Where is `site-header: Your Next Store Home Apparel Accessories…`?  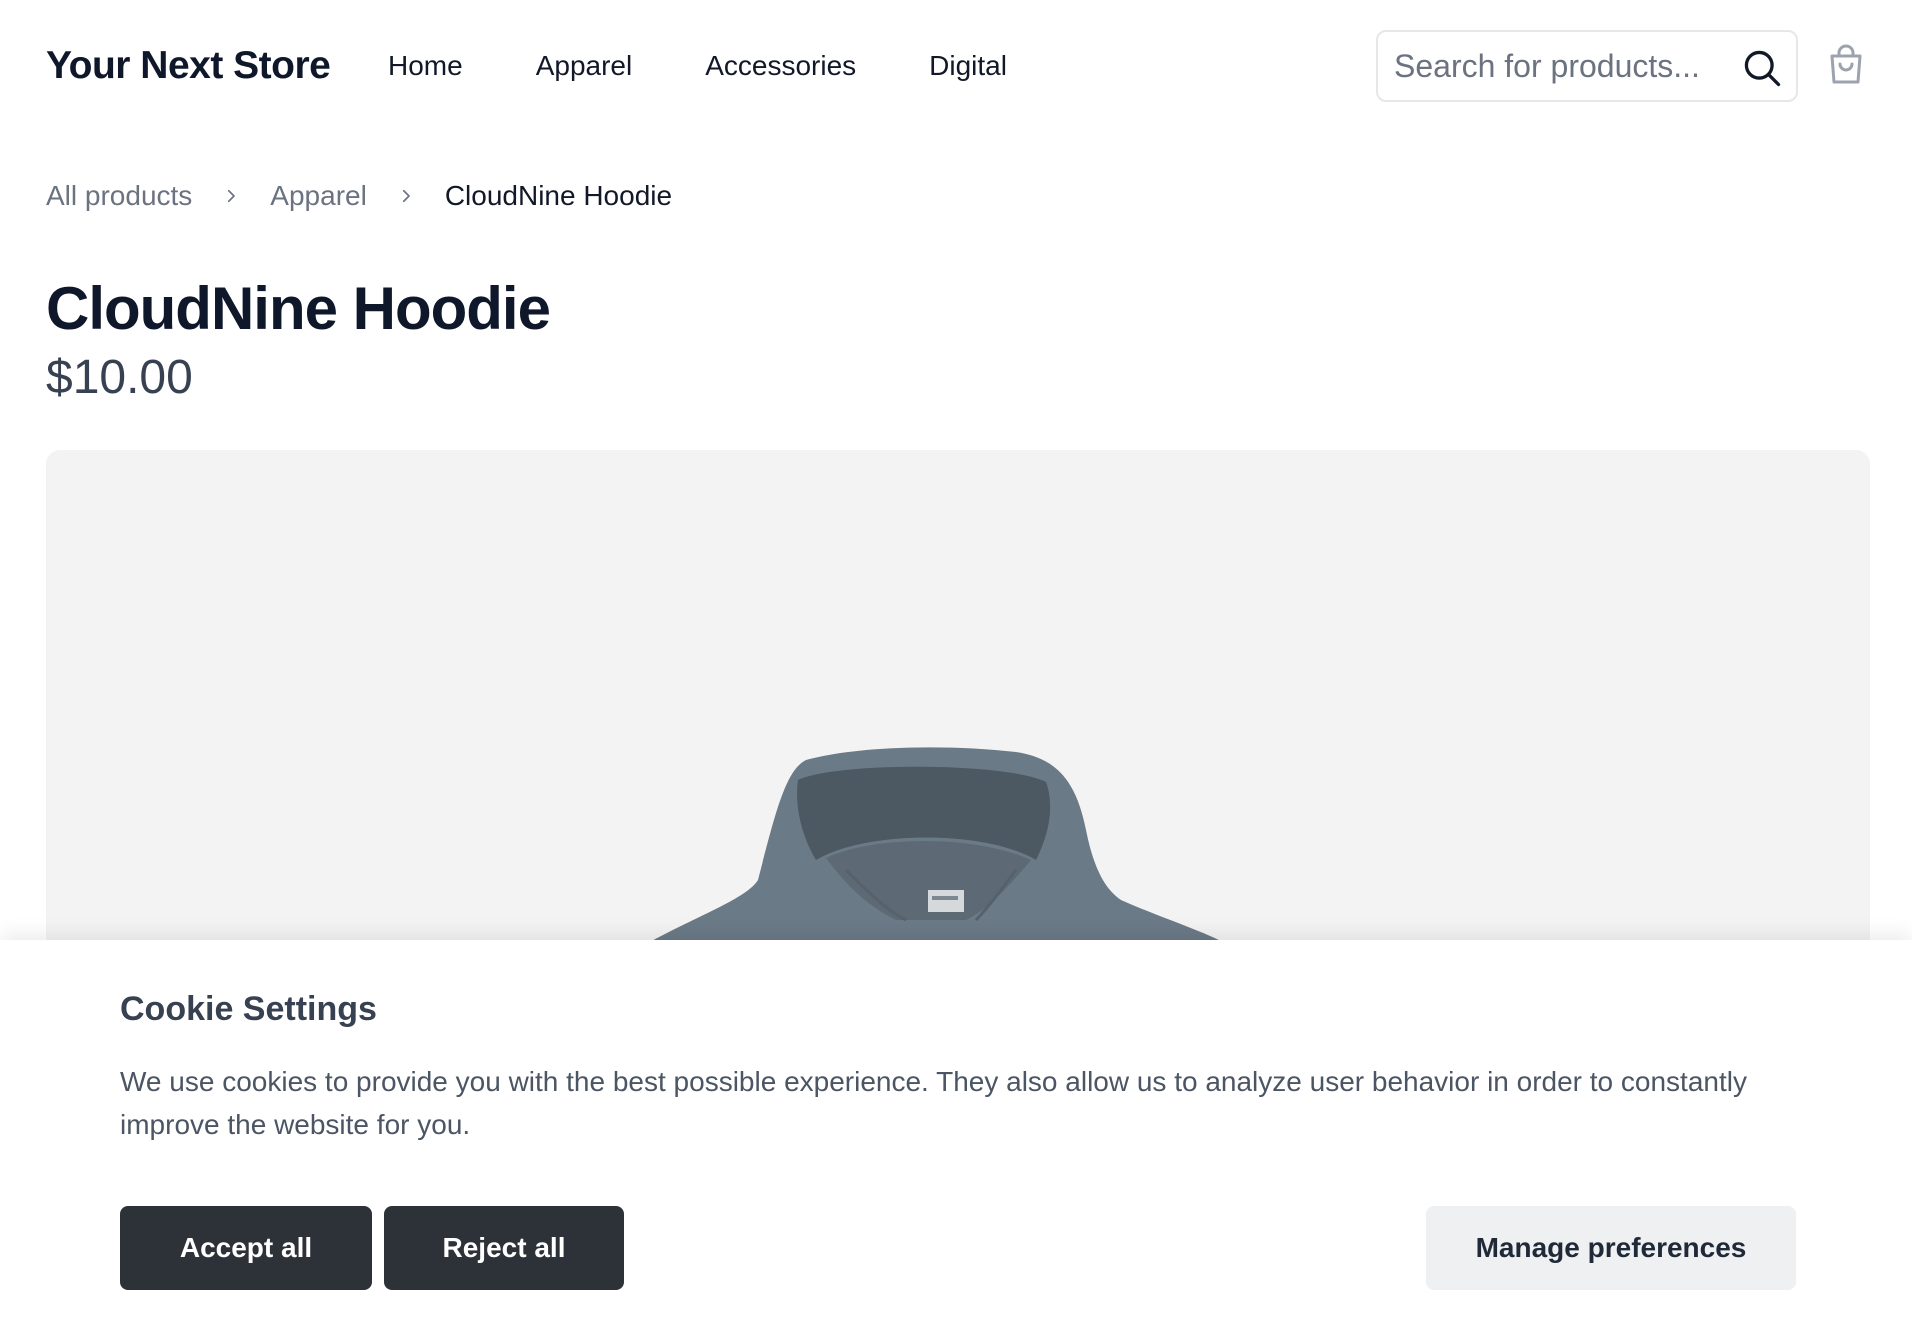
site-header: Your Next Store Home Apparel Accessories… is located at coordinates (956, 67).